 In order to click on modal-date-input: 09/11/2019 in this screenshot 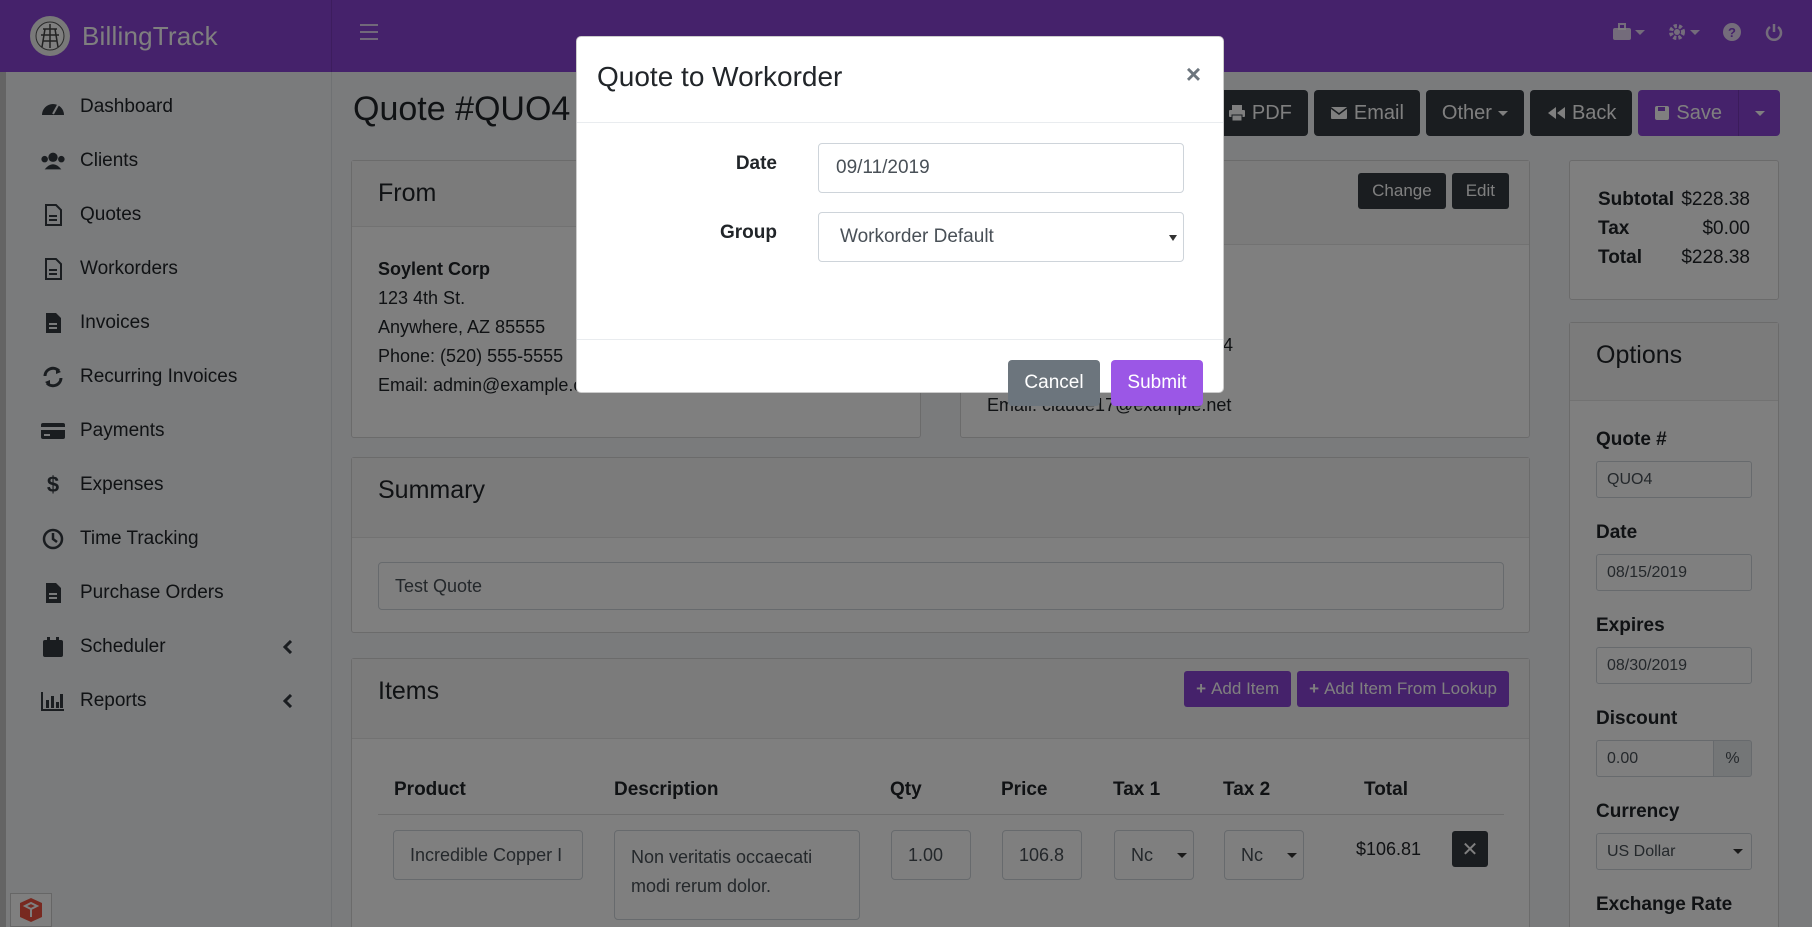, I will do `click(1001, 168)`.